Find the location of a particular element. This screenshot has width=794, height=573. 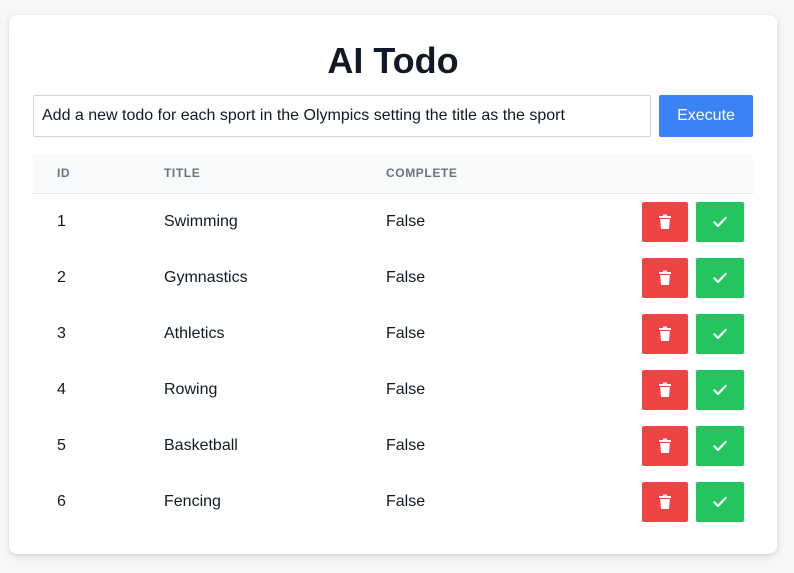

table-row: 6 Fencing False is located at coordinates (393, 502).